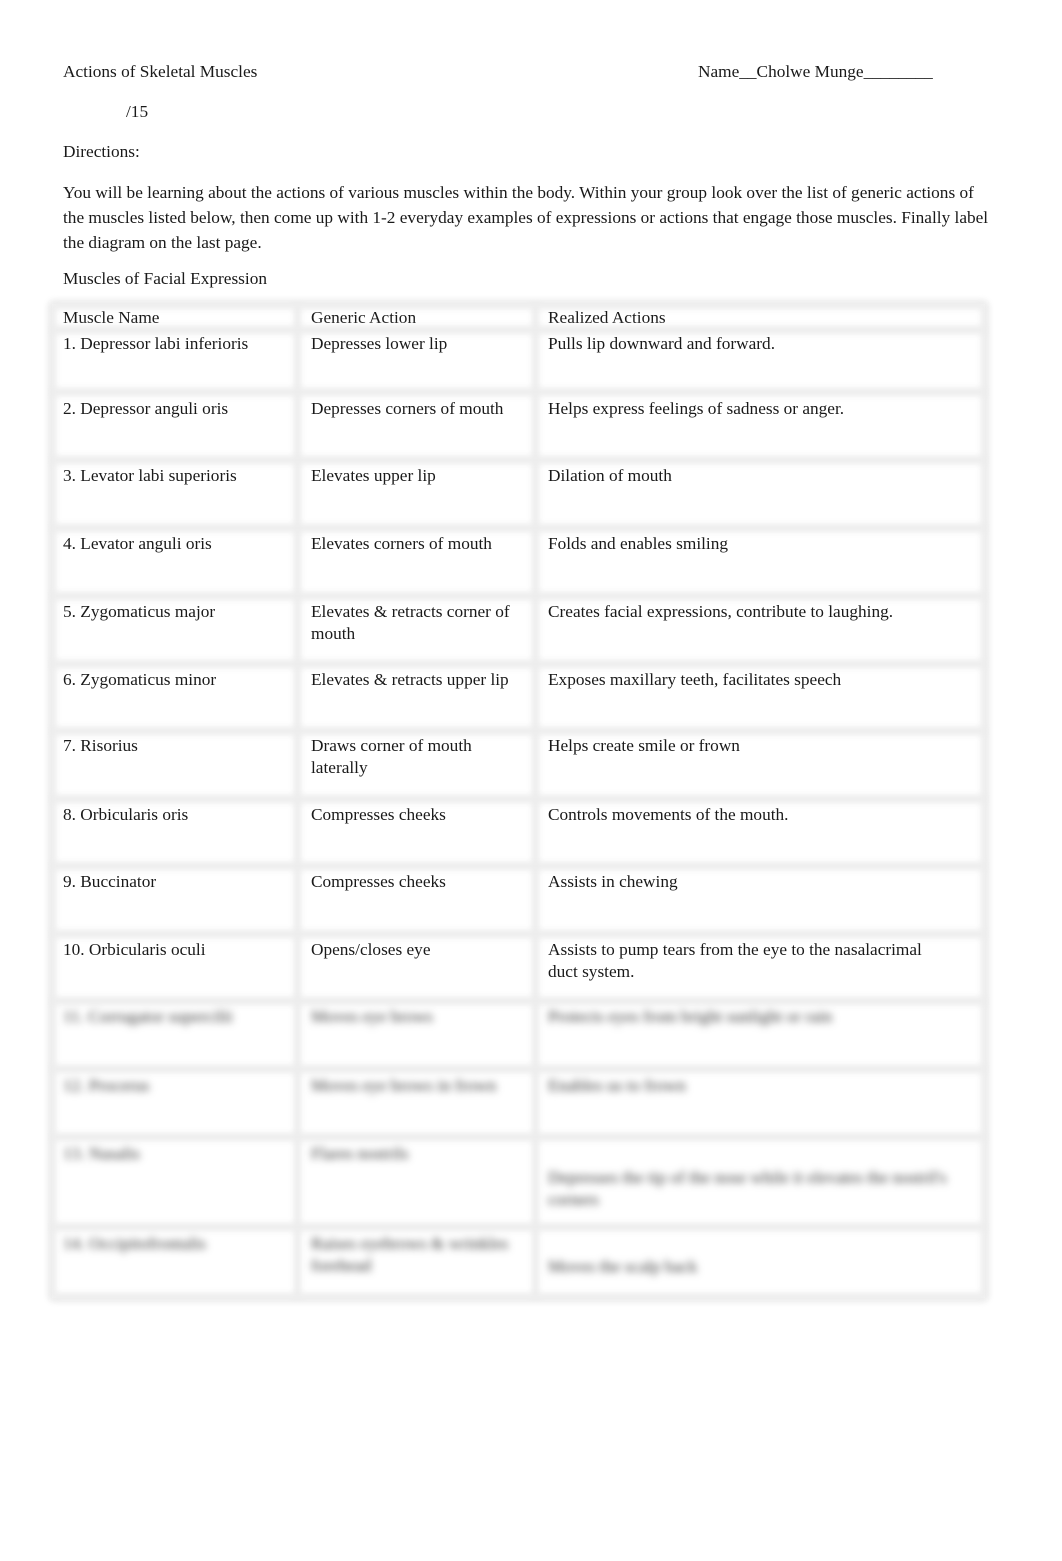  What do you see at coordinates (518, 1297) in the screenshot?
I see `table-border-bottom` at bounding box center [518, 1297].